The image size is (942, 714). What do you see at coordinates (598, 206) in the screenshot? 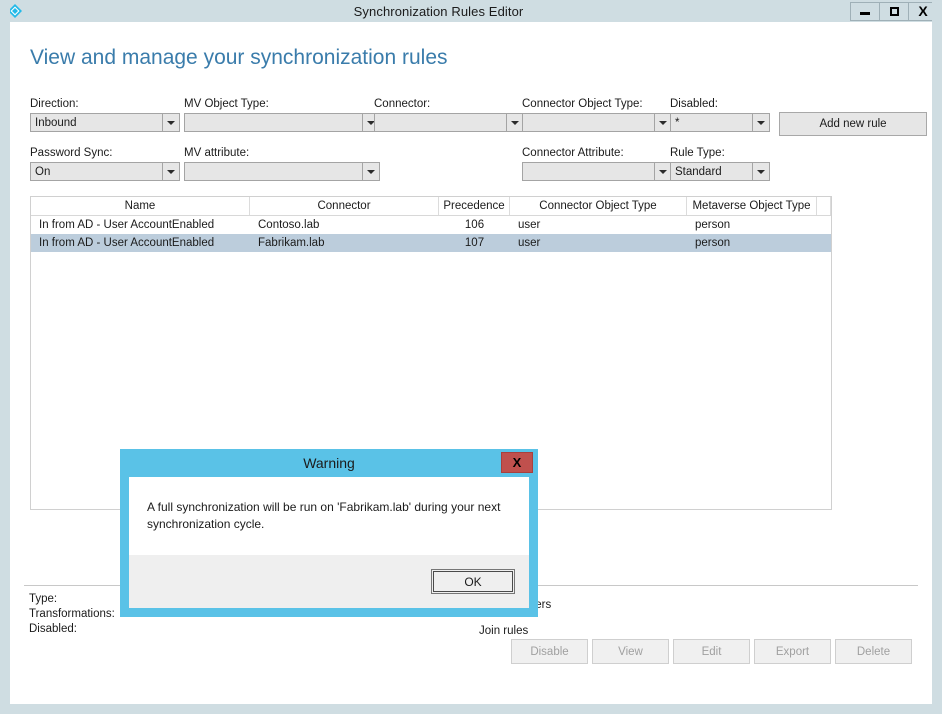
I see `column-header-connector-object-type: Connector Object Type` at bounding box center [598, 206].